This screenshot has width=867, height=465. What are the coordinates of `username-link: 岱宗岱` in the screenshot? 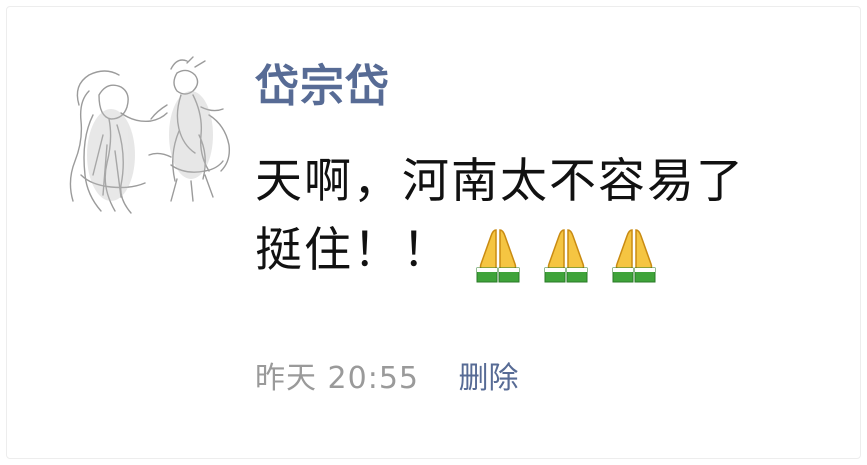 It's located at (555, 87).